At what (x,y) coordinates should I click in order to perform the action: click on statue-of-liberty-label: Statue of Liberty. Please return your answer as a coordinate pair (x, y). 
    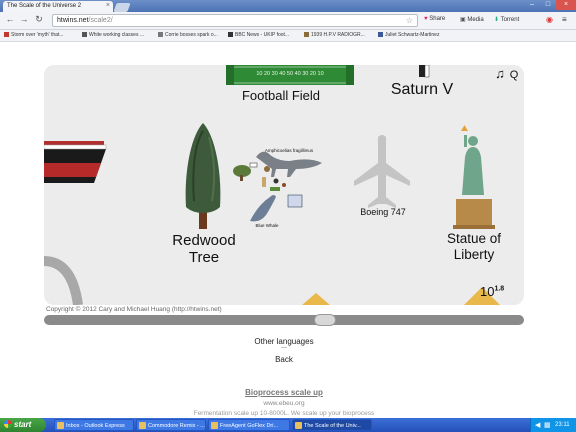
    Looking at the image, I should click on (474, 246).